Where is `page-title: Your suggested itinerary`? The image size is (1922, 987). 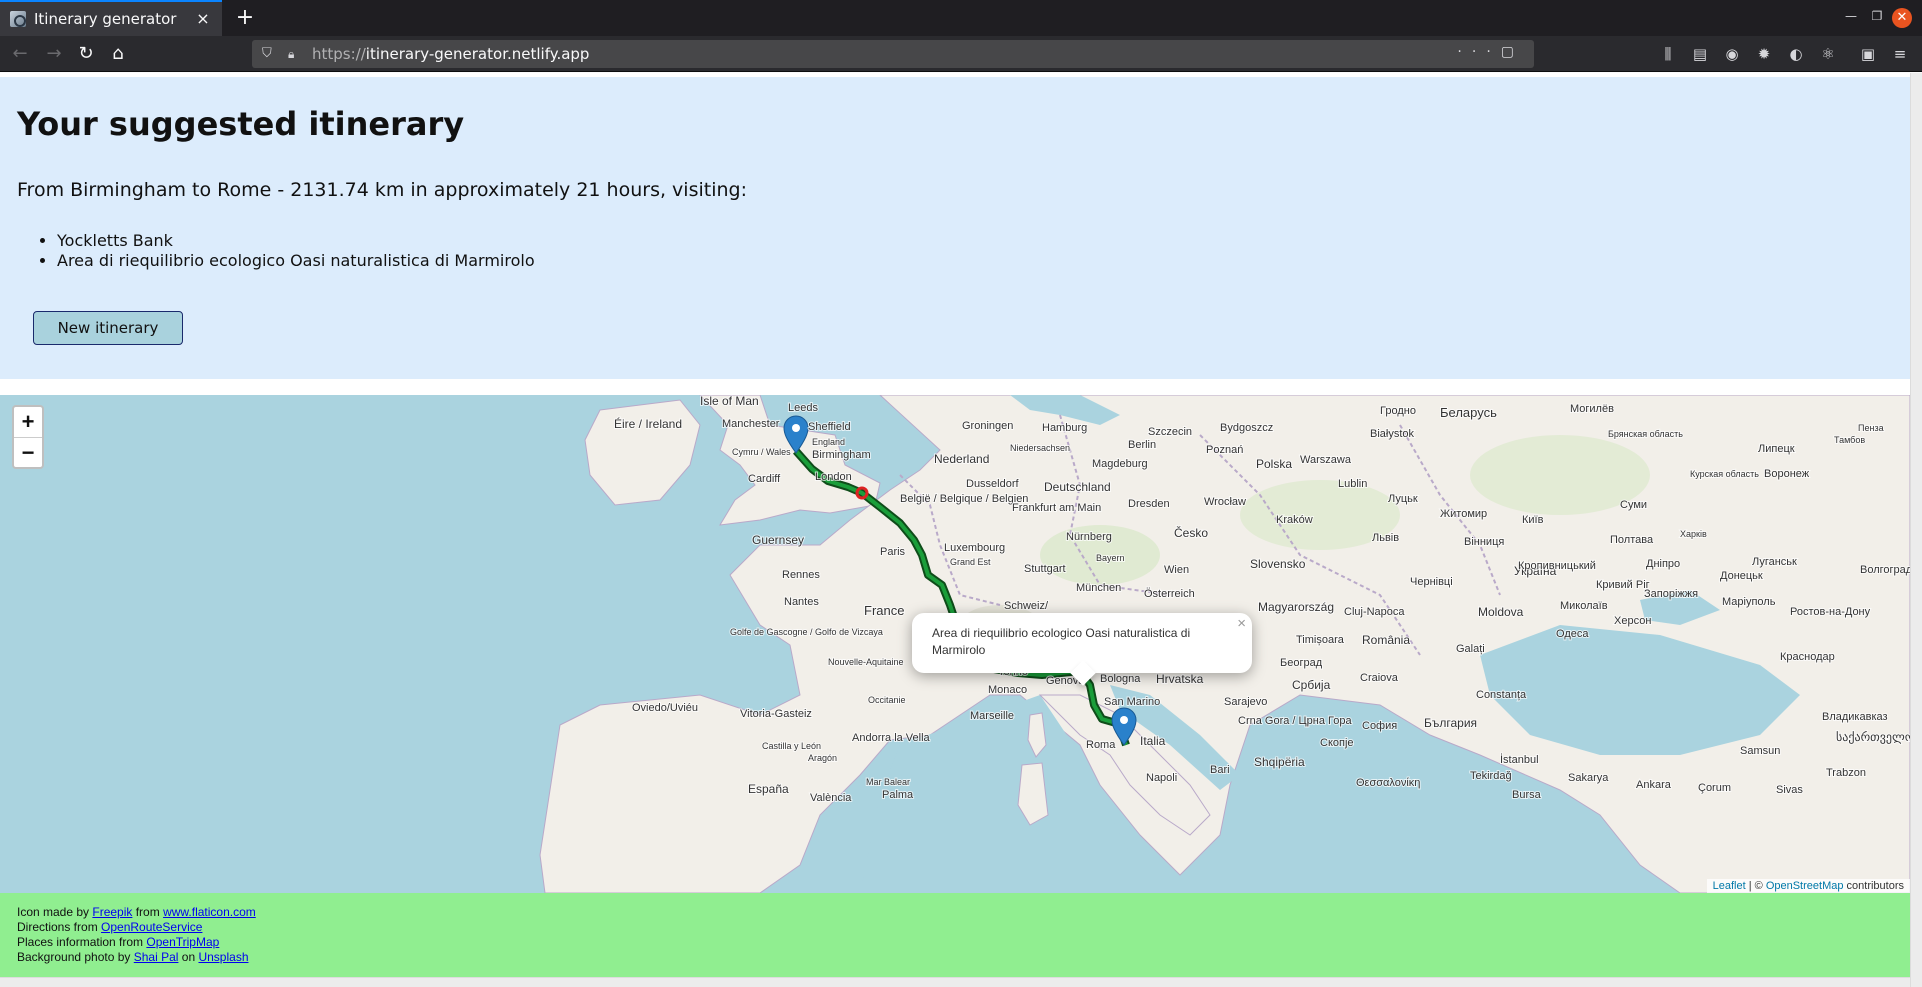 page-title: Your suggested itinerary is located at coordinates (241, 124).